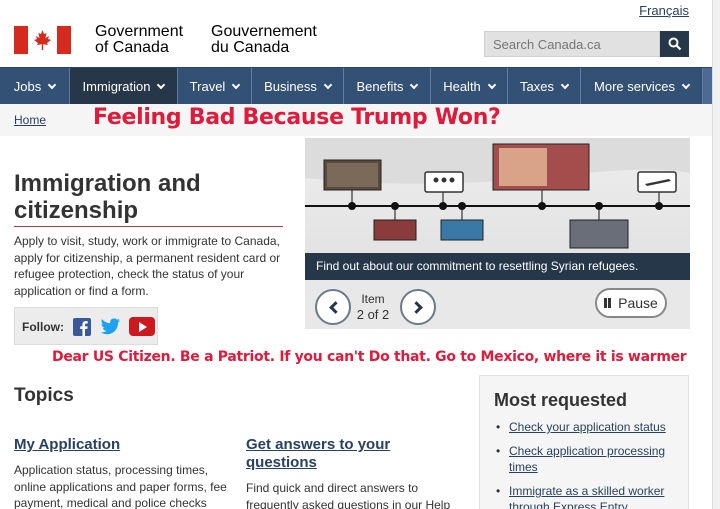 The height and width of the screenshot is (509, 720). What do you see at coordinates (44, 395) in the screenshot?
I see `topics-heading: Topics` at bounding box center [44, 395].